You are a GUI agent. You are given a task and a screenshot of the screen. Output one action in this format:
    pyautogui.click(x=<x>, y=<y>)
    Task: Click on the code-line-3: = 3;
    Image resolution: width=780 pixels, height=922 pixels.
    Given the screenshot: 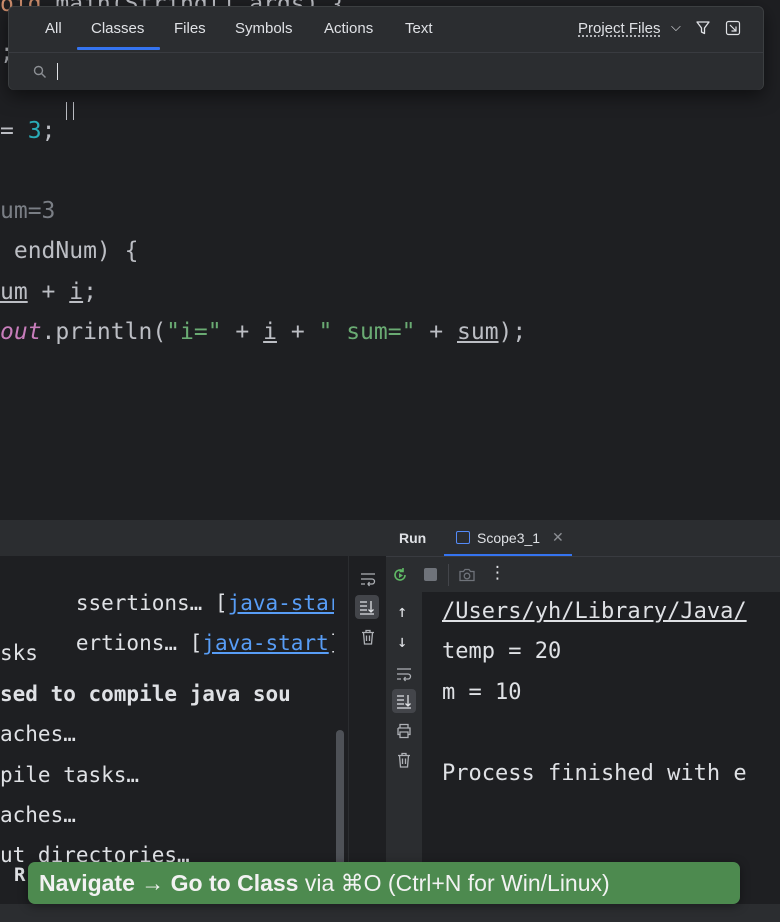 What is the action you would take?
    pyautogui.click(x=27, y=131)
    